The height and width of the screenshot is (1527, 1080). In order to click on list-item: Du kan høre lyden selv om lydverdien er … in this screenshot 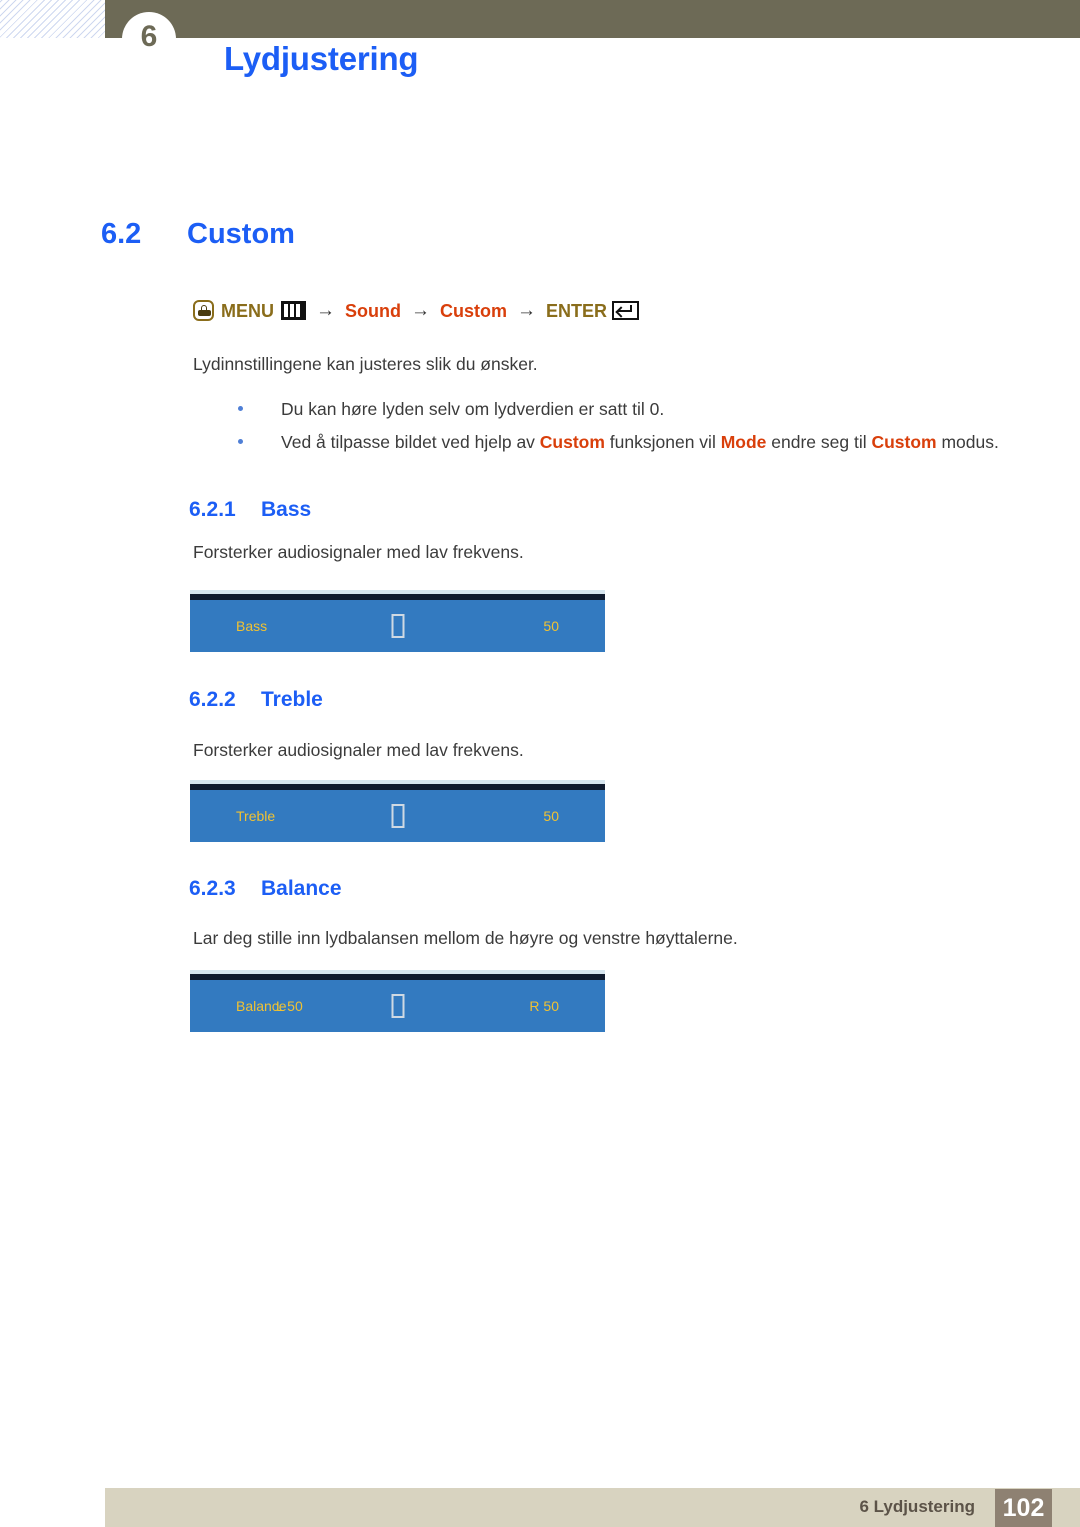, I will do `click(451, 409)`.